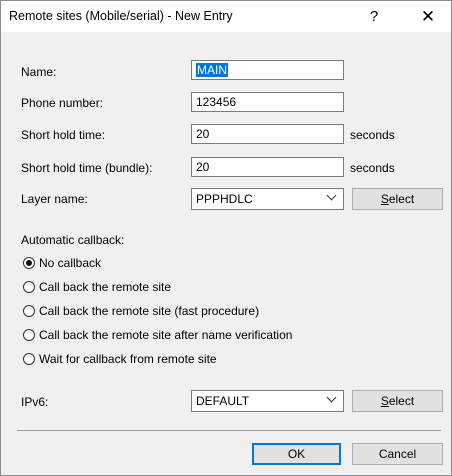 The width and height of the screenshot is (452, 476). What do you see at coordinates (29, 287) in the screenshot?
I see `radio-call-back-remote-site` at bounding box center [29, 287].